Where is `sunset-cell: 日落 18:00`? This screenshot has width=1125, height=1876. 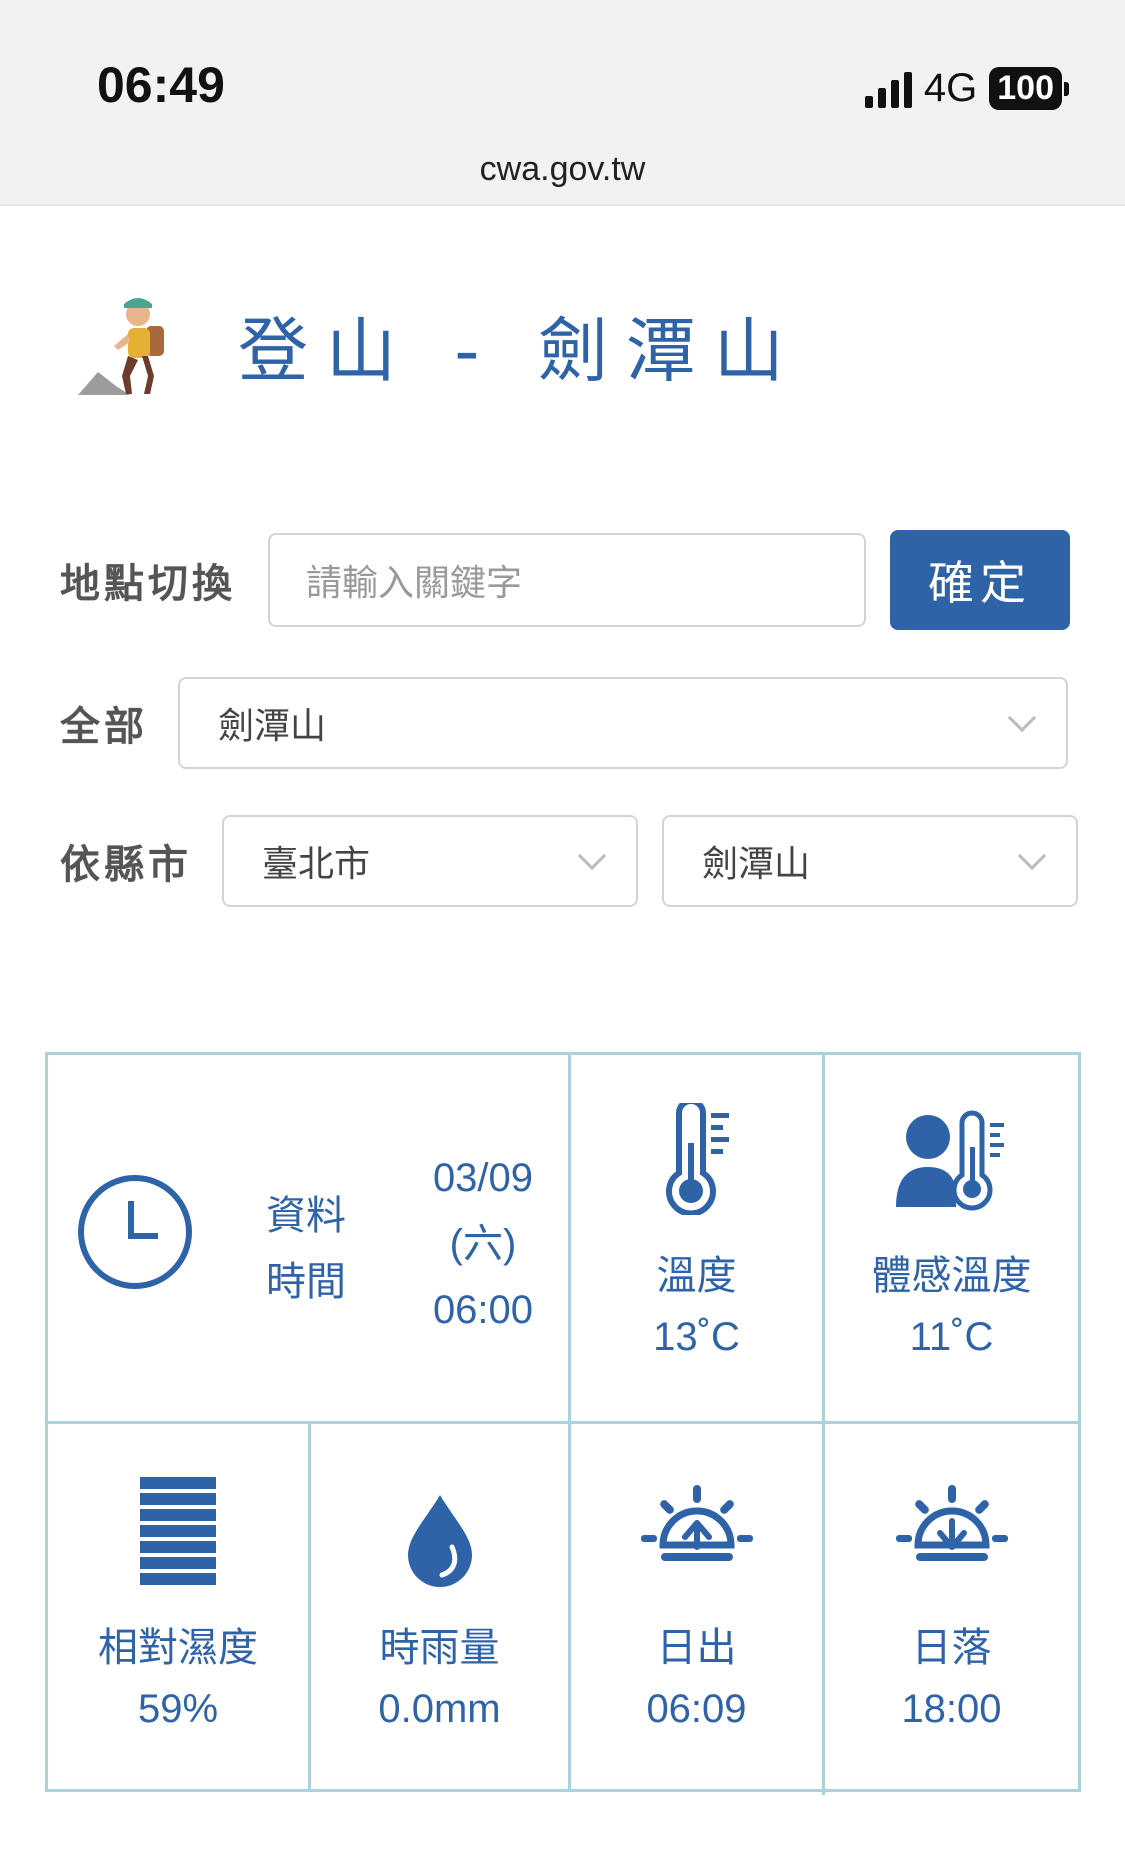 sunset-cell: 日落 18:00 is located at coordinates (951, 1603).